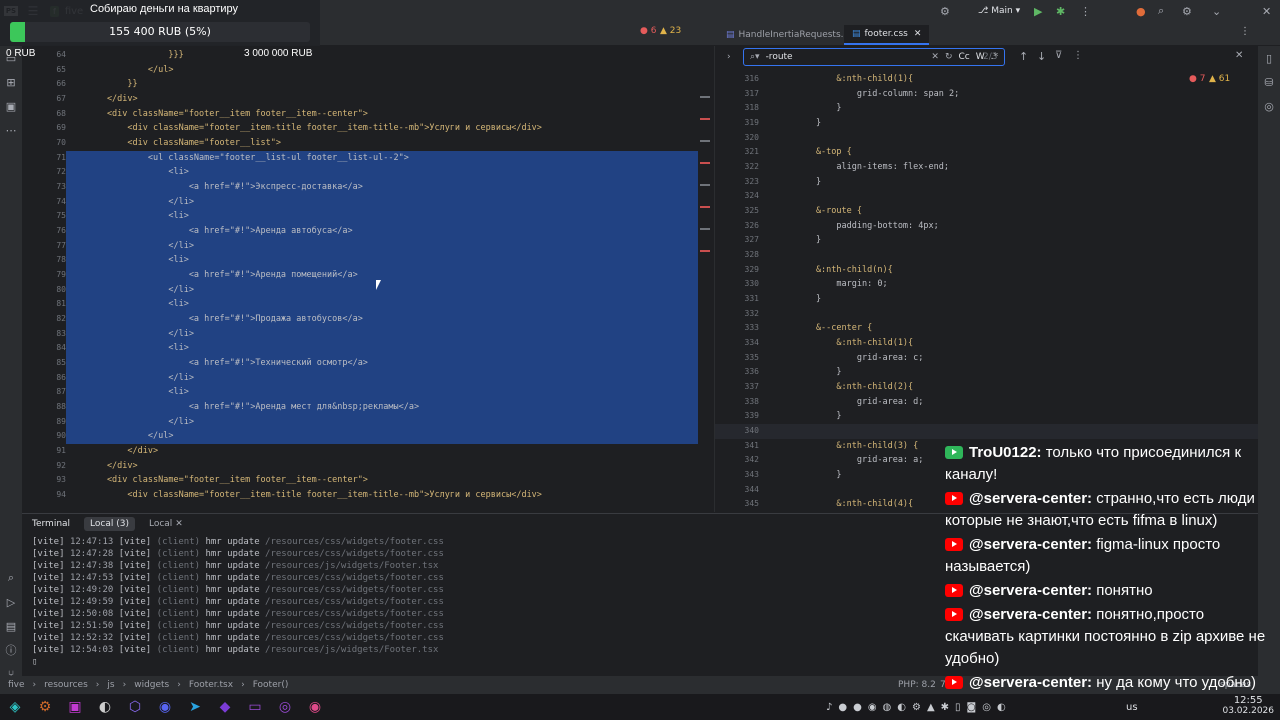 This screenshot has width=1280, height=720. I want to click on more-tools-icon: ⋯, so click(11, 130).